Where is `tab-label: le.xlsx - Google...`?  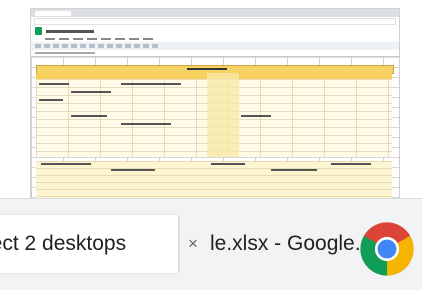
tab-label: le.xlsx - Google... is located at coordinates (285, 243).